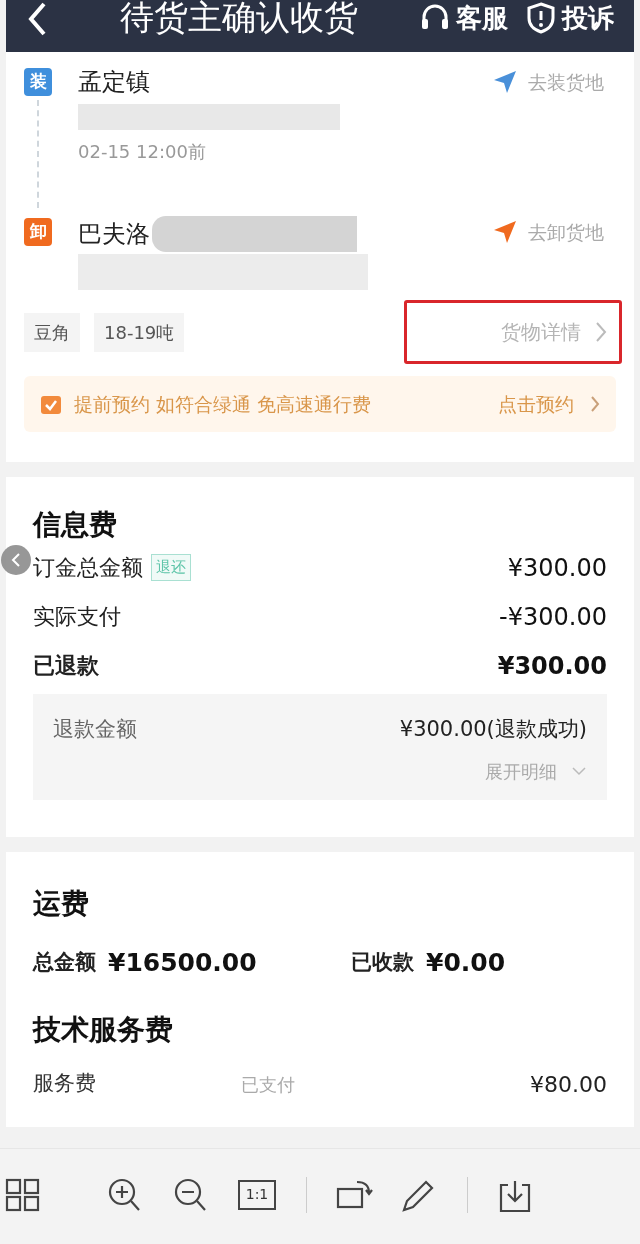 Image resolution: width=640 pixels, height=1244 pixels. I want to click on freight-label: 已收款, so click(382, 962).